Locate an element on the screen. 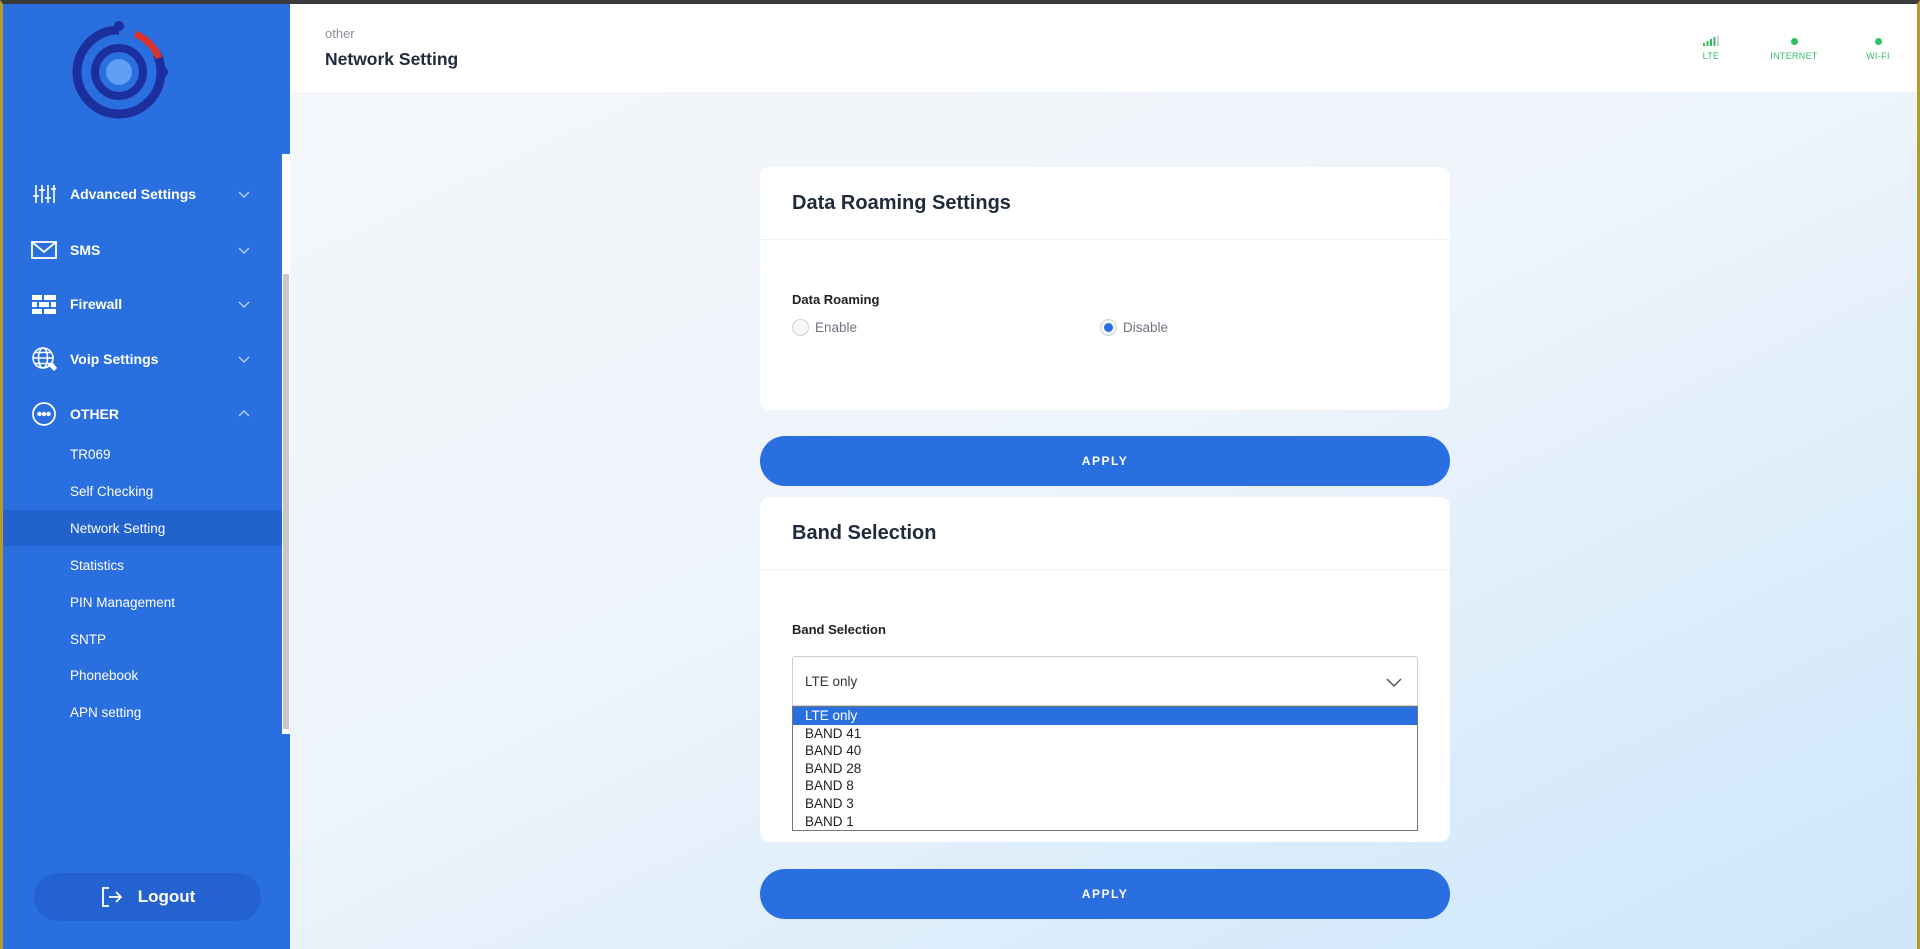 This screenshot has height=949, width=1920. apply-band-button: APPLY is located at coordinates (1105, 894).